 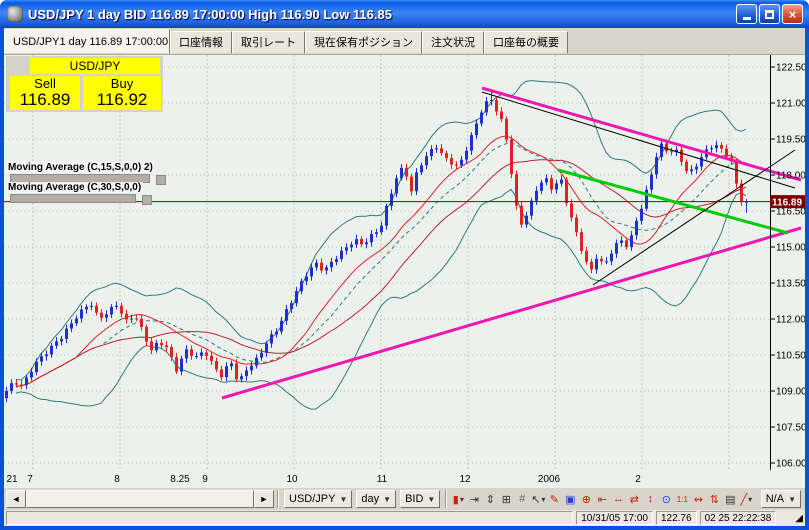 I want to click on svg-text: 11, so click(x=382, y=479).